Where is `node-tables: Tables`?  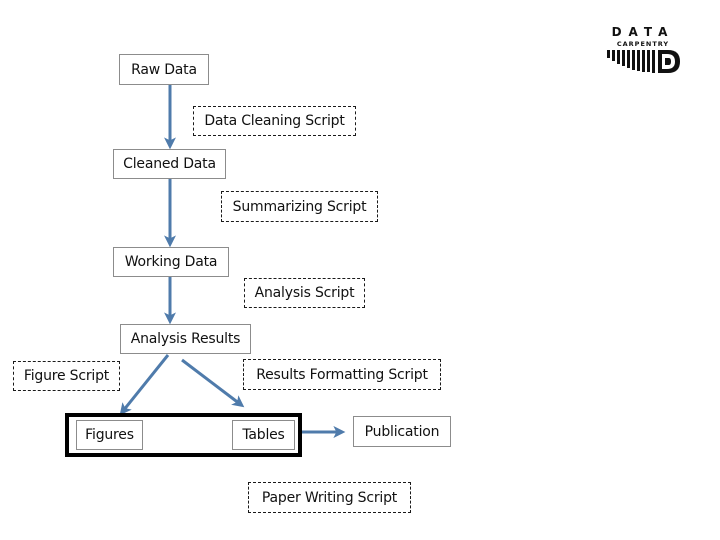
node-tables: Tables is located at coordinates (263, 435).